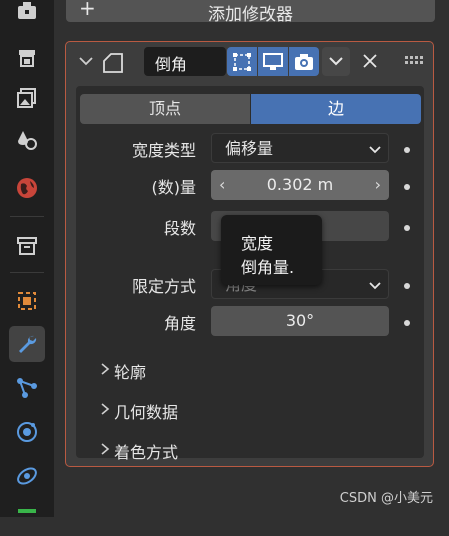  I want to click on output-icon, so click(26, 98).